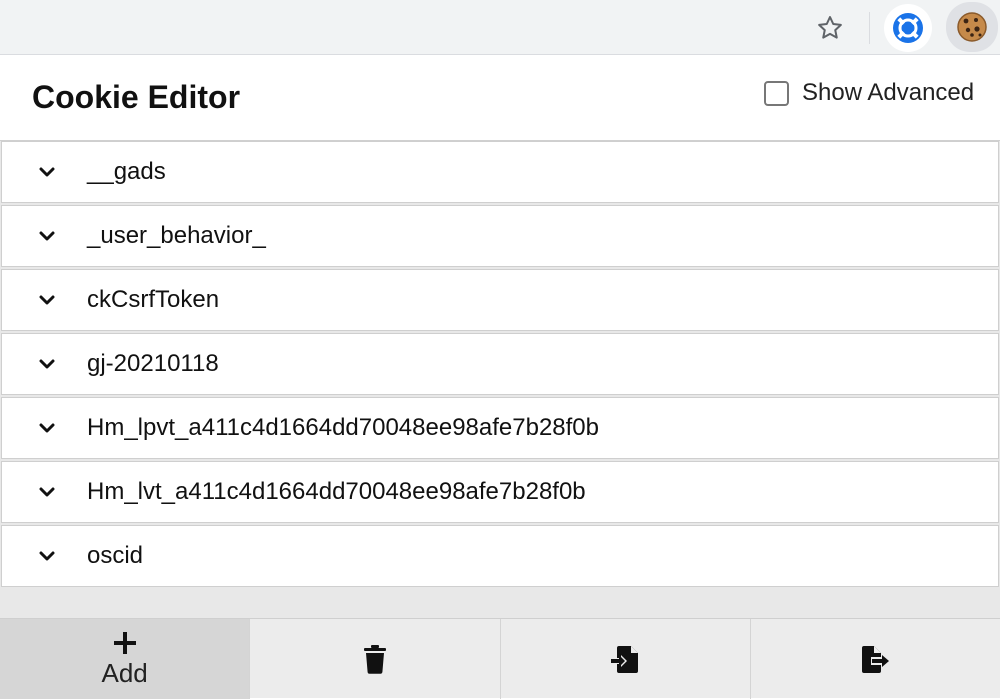 This screenshot has width=1000, height=699. I want to click on cookie-item: ckCsrfToken, so click(500, 300).